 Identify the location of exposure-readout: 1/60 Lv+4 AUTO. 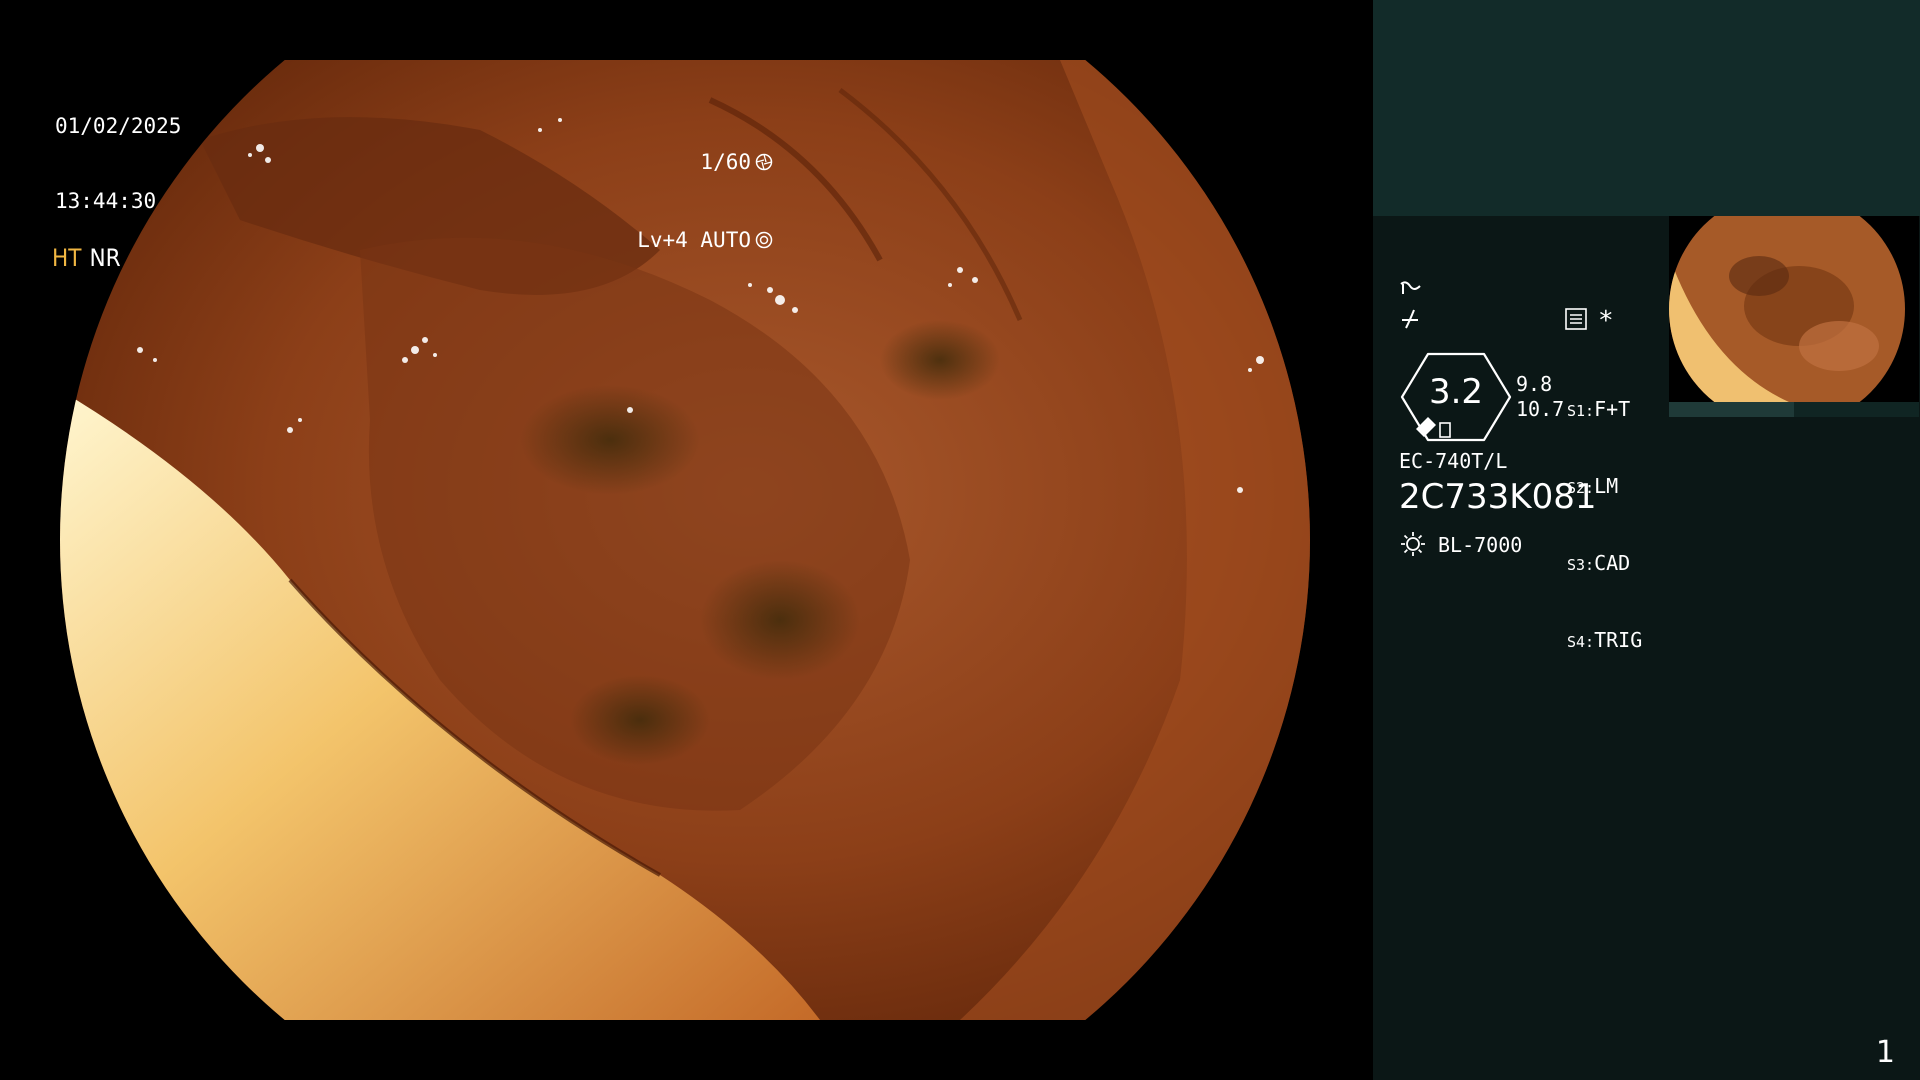
(705, 201).